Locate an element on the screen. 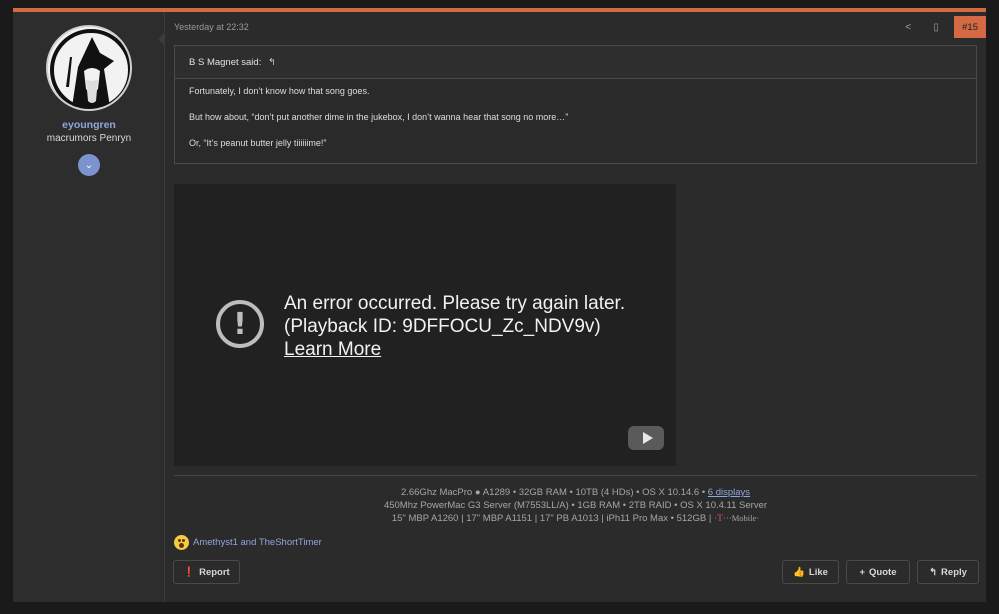 The width and height of the screenshot is (999, 614). reactions-bar: Amethyst1 and TheShortTimer is located at coordinates (248, 542).